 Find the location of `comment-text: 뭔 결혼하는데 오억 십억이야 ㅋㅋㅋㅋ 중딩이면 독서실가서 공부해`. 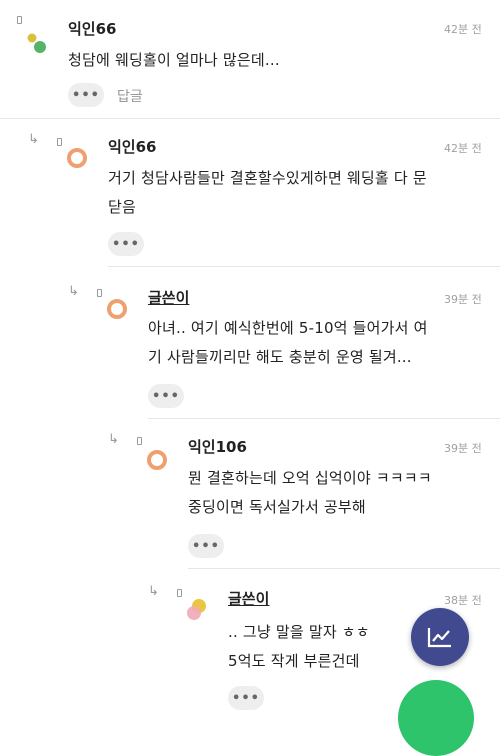

comment-text: 뭔 결혼하는데 오억 십억이야 ㅋㅋㅋㅋ 중딩이면 독서실가서 공부해 is located at coordinates (310, 492).